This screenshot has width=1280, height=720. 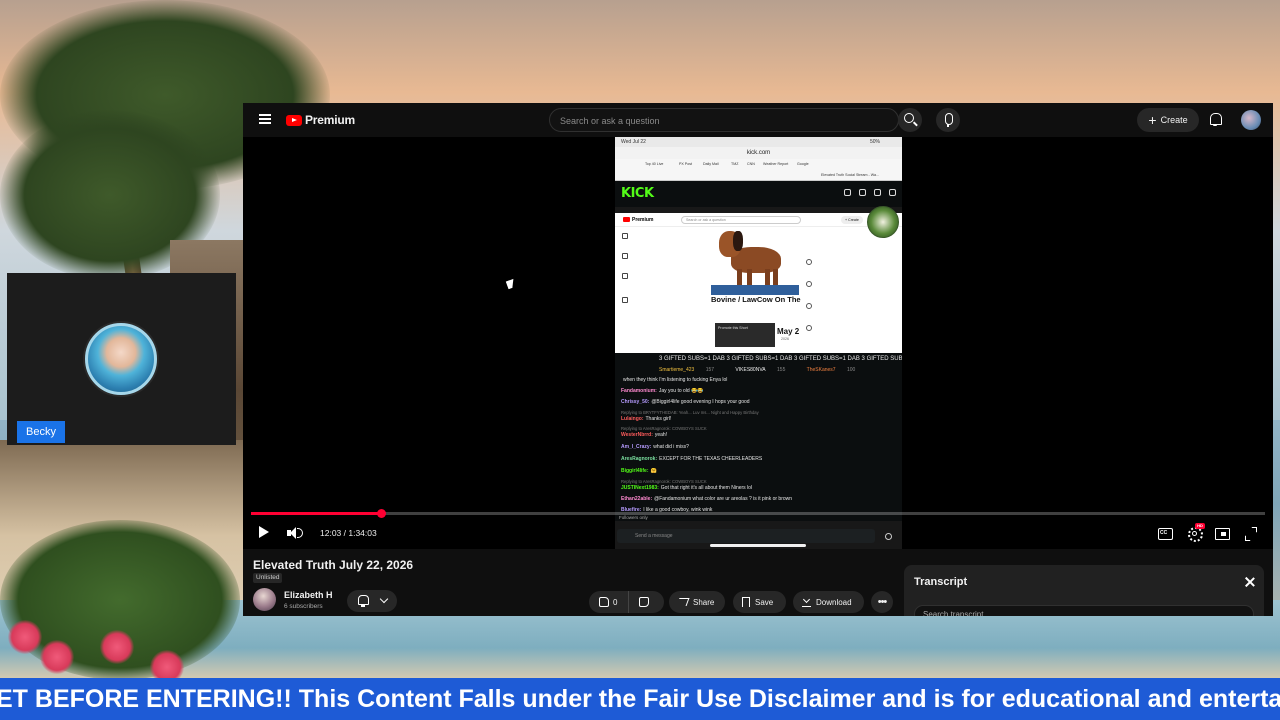 I want to click on create-button: + Create, so click(x=1168, y=120).